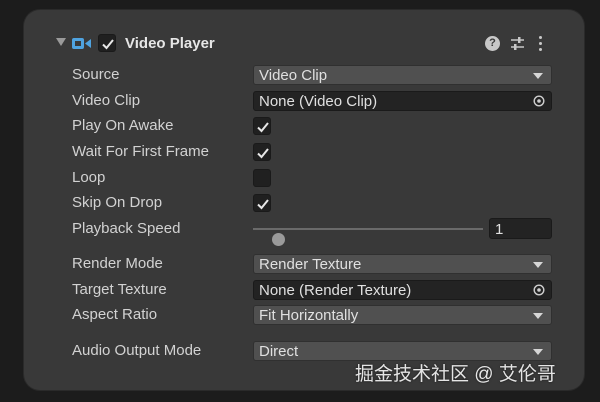 Image resolution: width=600 pixels, height=402 pixels. What do you see at coordinates (304, 178) in the screenshot?
I see `loop-row: Loop` at bounding box center [304, 178].